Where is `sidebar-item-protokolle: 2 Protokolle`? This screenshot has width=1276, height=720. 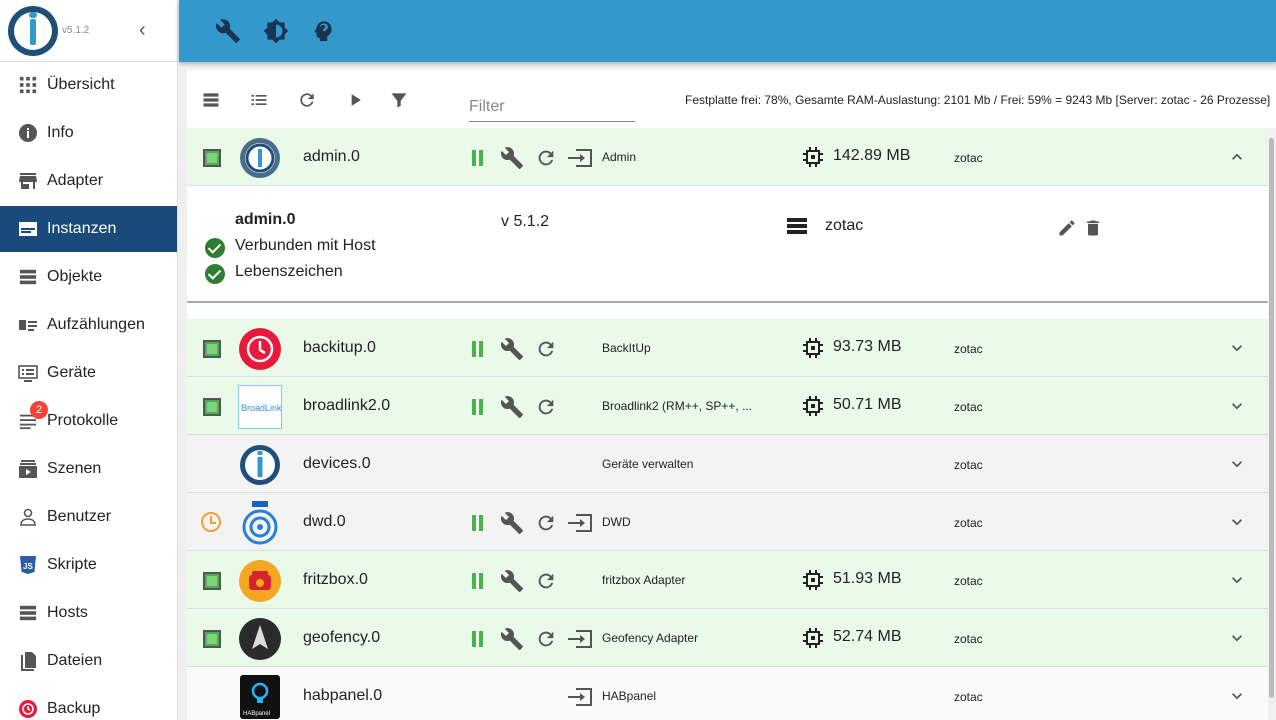 sidebar-item-protokolle: 2 Protokolle is located at coordinates (88, 421).